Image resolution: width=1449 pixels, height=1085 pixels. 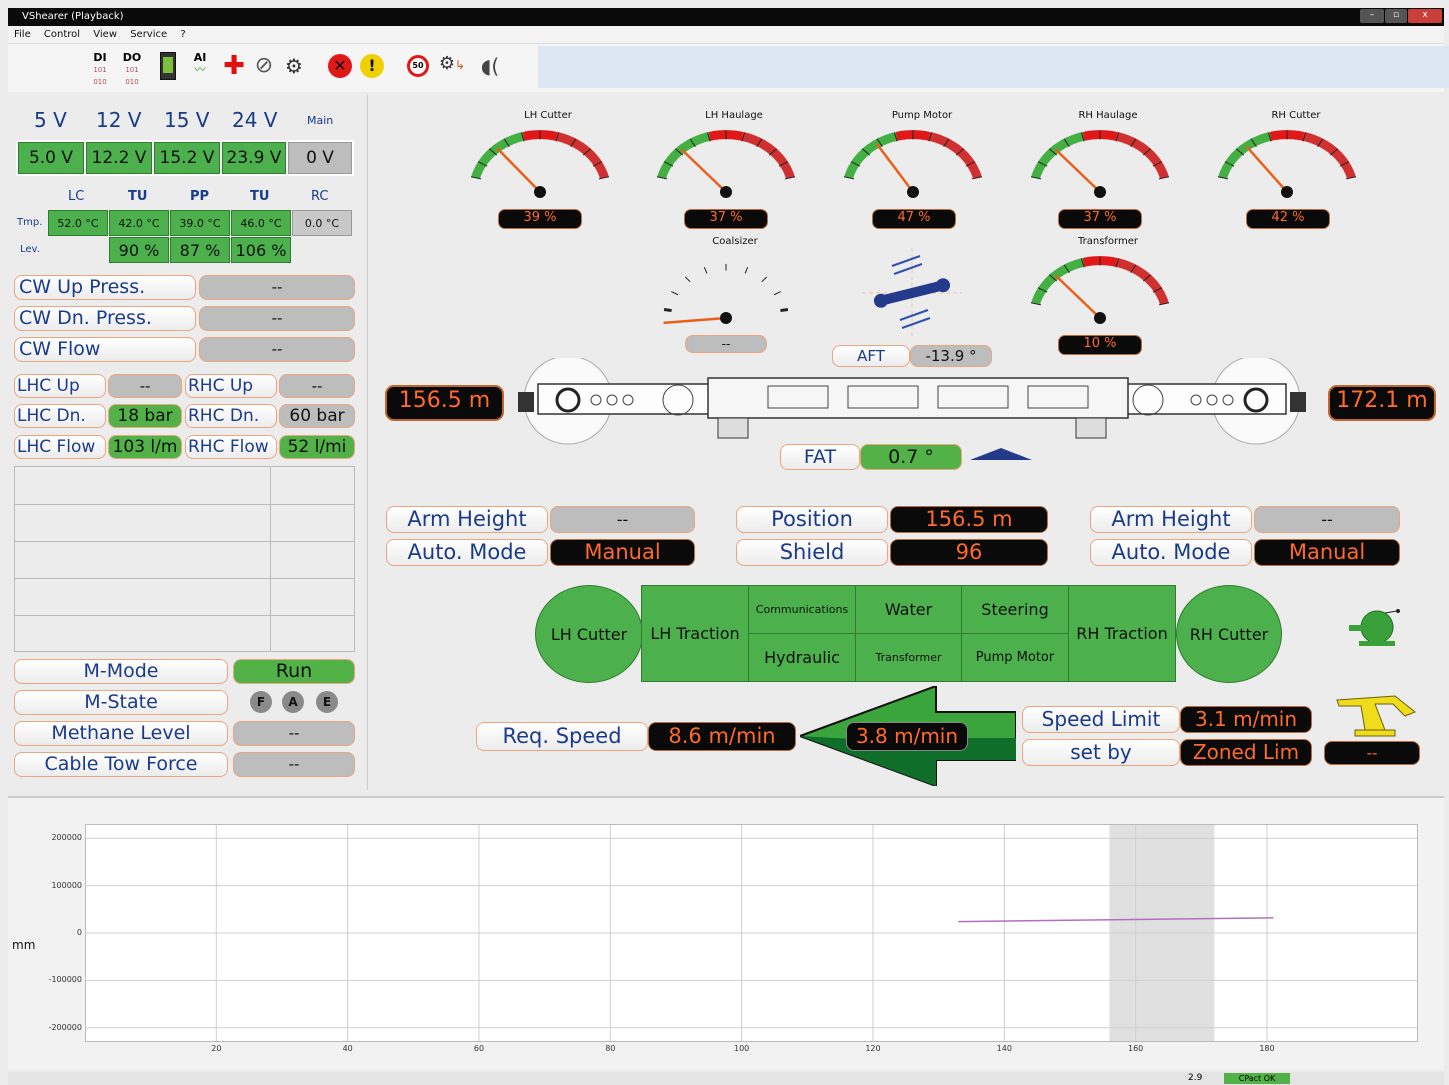 What do you see at coordinates (145, 386) in the screenshot?
I see `lhc-up-value: --` at bounding box center [145, 386].